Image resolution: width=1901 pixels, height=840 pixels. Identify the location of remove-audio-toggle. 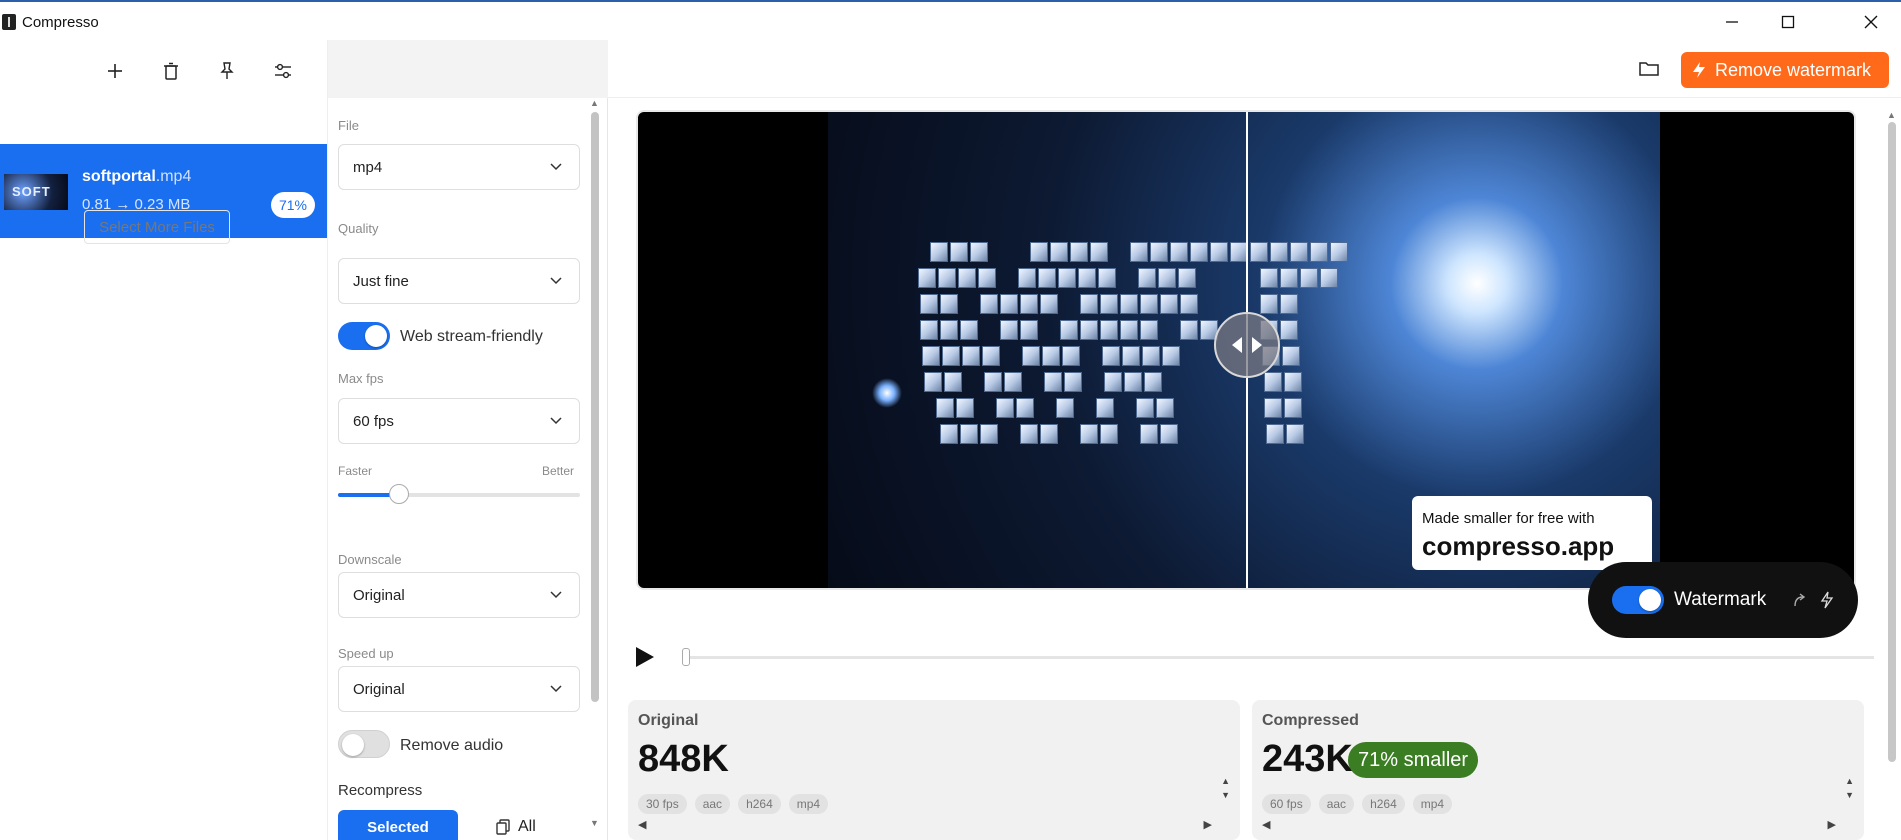
(364, 744).